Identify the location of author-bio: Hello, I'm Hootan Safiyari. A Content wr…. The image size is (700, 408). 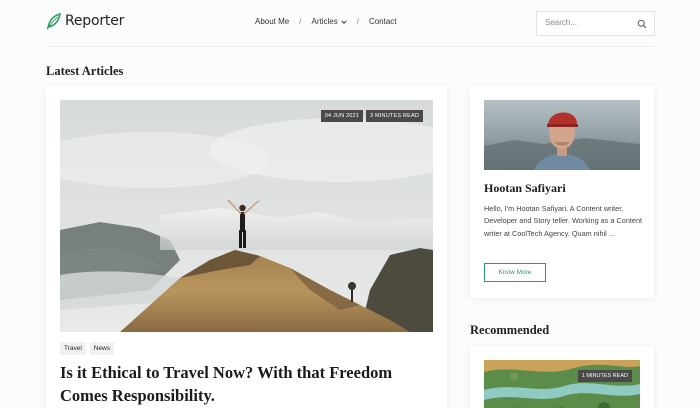
(563, 221).